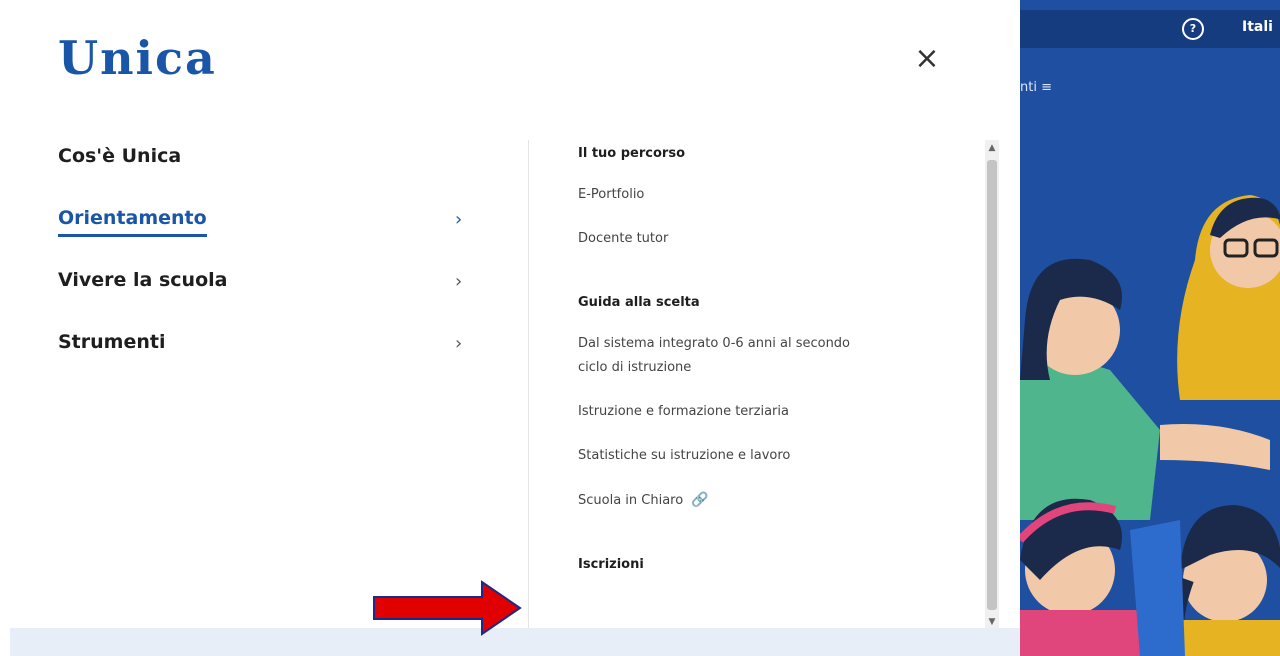 The width and height of the screenshot is (1280, 656). I want to click on submenu-scrollbar: ▲ ▼, so click(992, 385).